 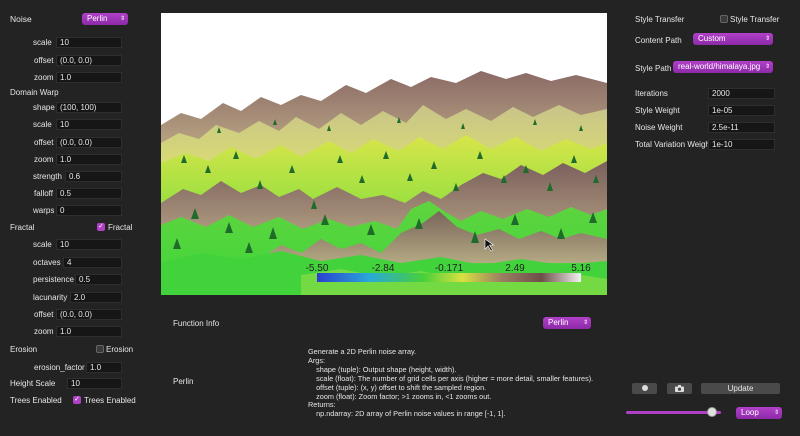 I want to click on update-button: Update, so click(x=740, y=388).